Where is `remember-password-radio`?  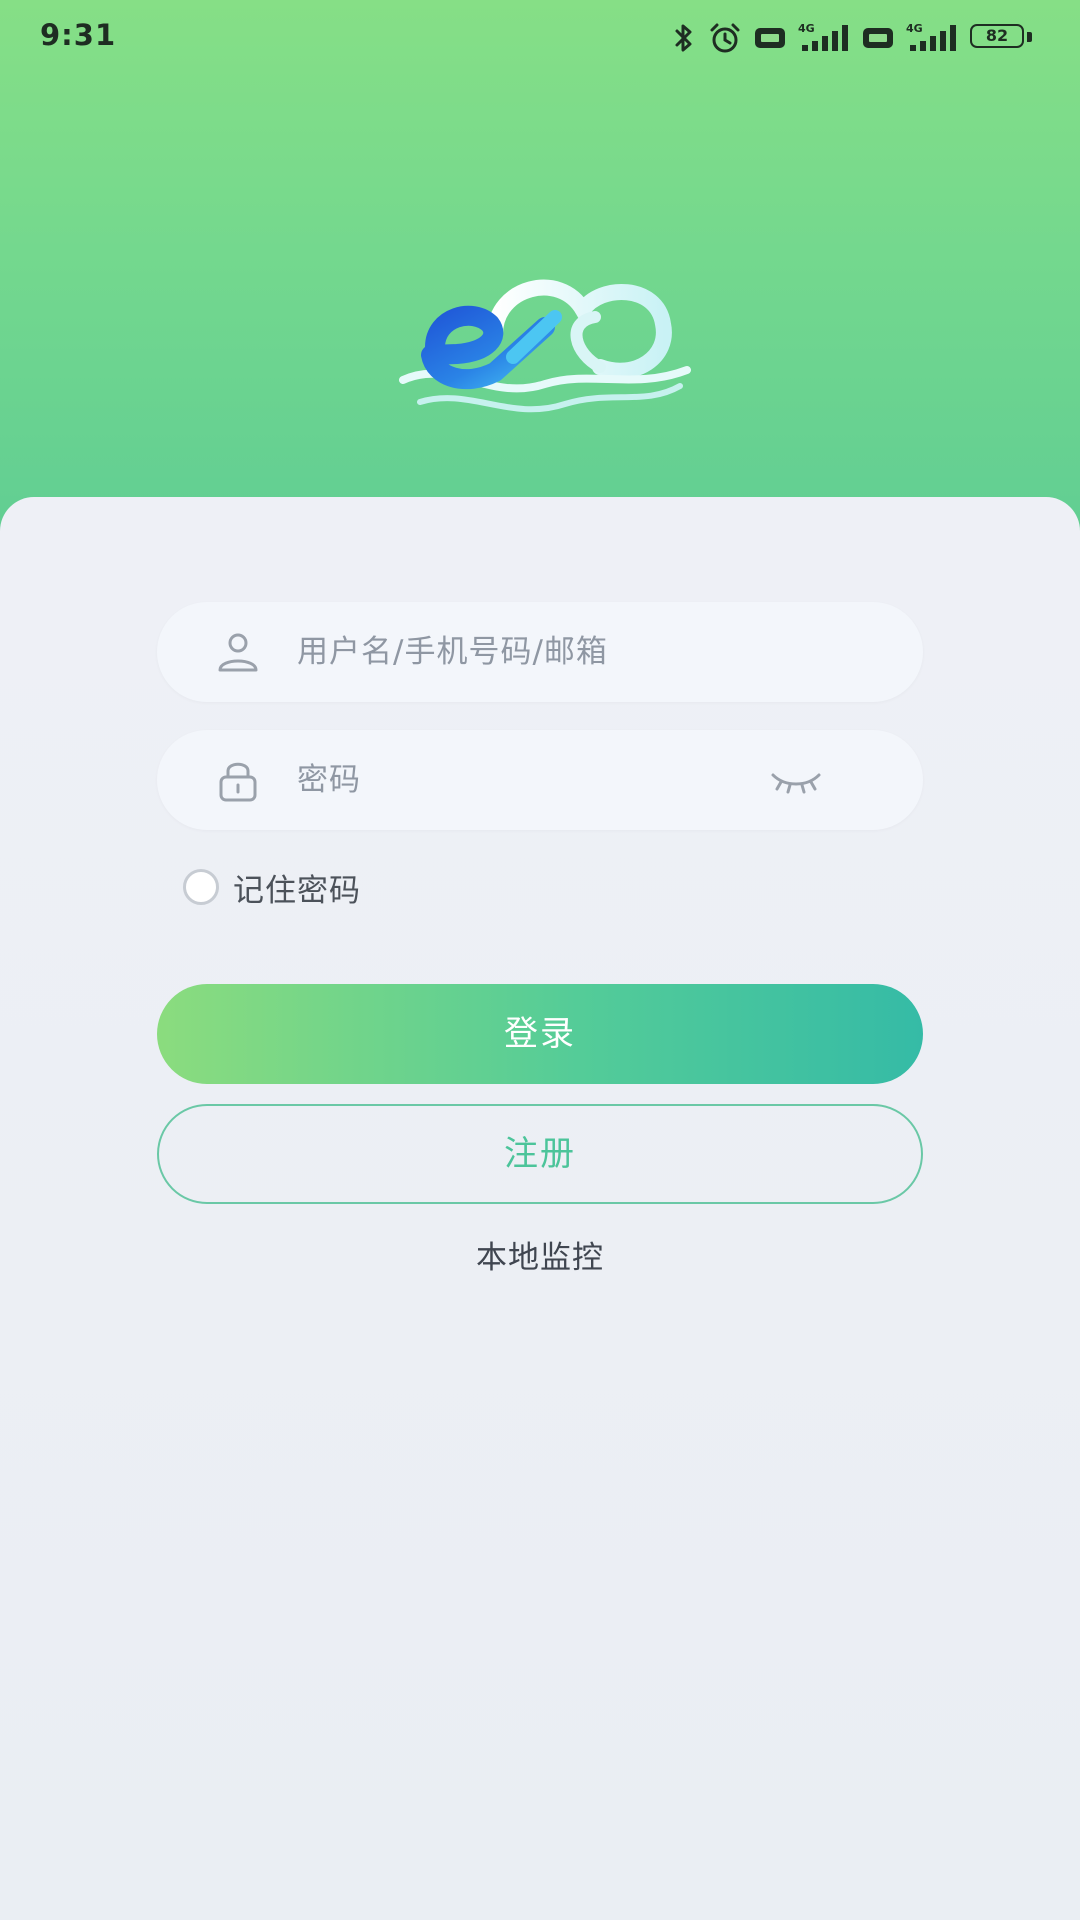 remember-password-radio is located at coordinates (201, 887).